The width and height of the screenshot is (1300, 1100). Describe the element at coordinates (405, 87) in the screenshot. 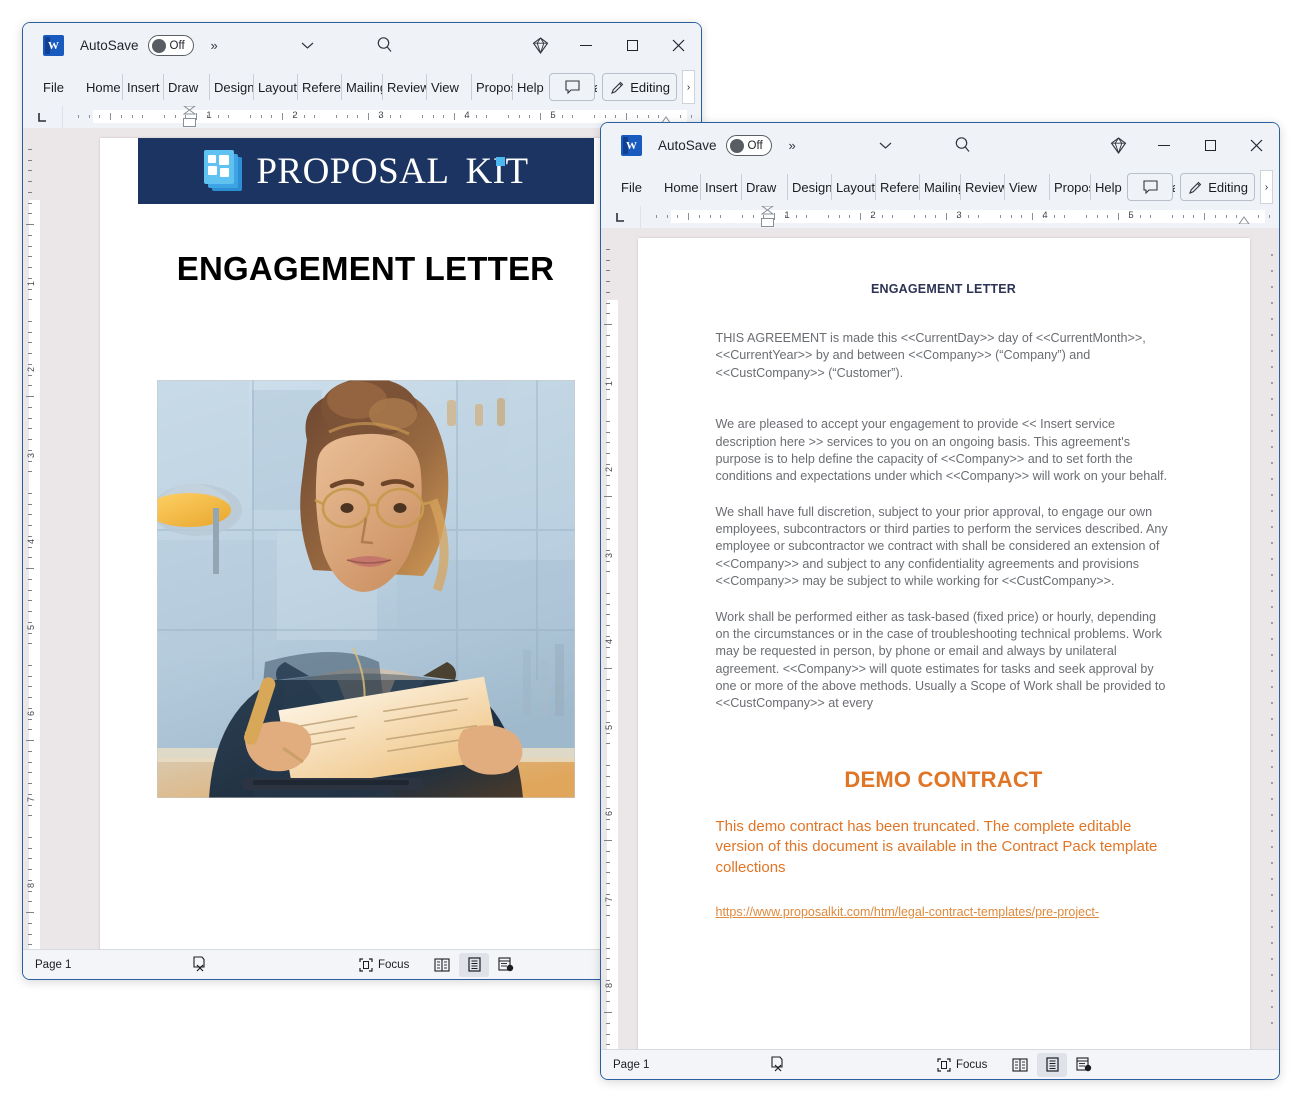

I see `tab-review: Review` at that location.